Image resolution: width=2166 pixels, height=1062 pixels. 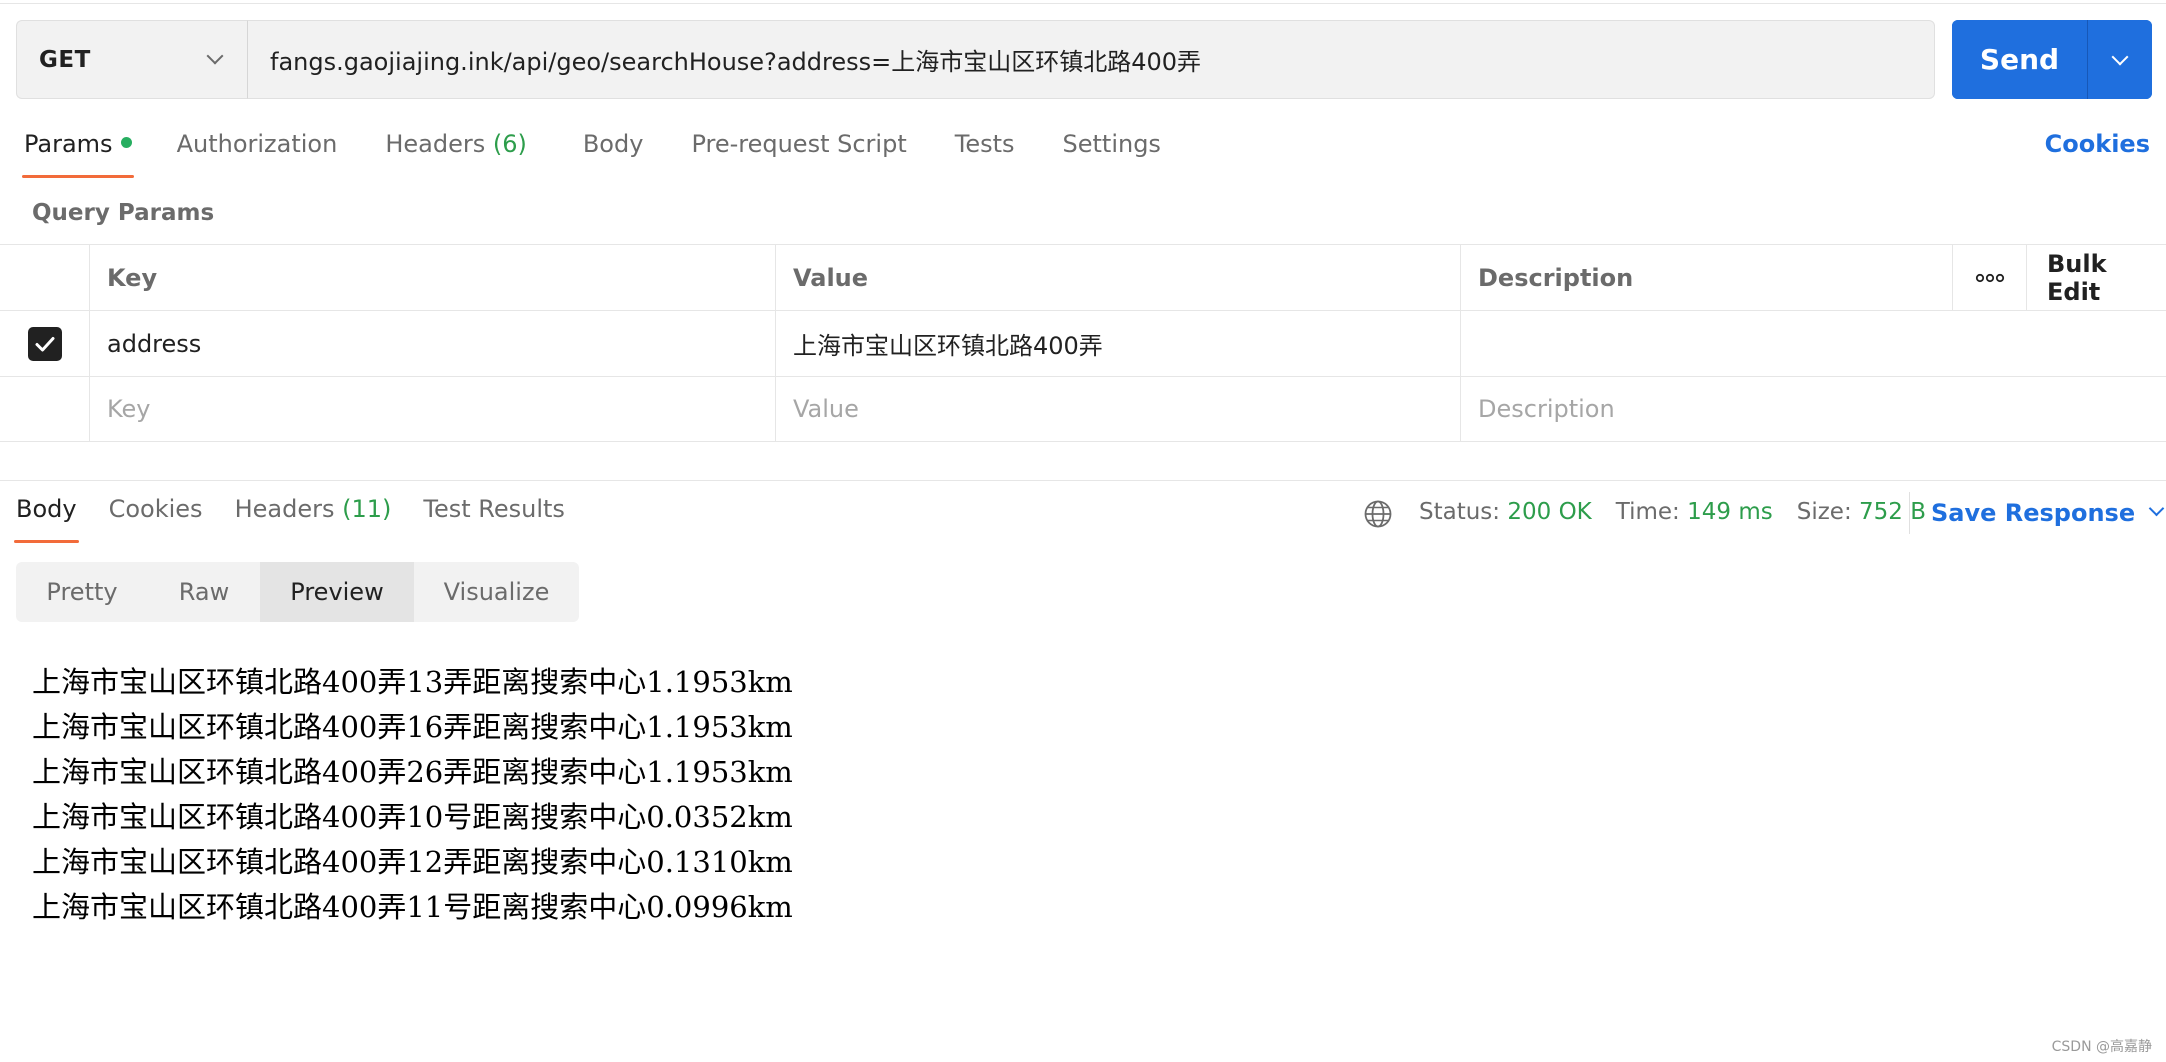 What do you see at coordinates (613, 144) in the screenshot?
I see `tab-body: Body` at bounding box center [613, 144].